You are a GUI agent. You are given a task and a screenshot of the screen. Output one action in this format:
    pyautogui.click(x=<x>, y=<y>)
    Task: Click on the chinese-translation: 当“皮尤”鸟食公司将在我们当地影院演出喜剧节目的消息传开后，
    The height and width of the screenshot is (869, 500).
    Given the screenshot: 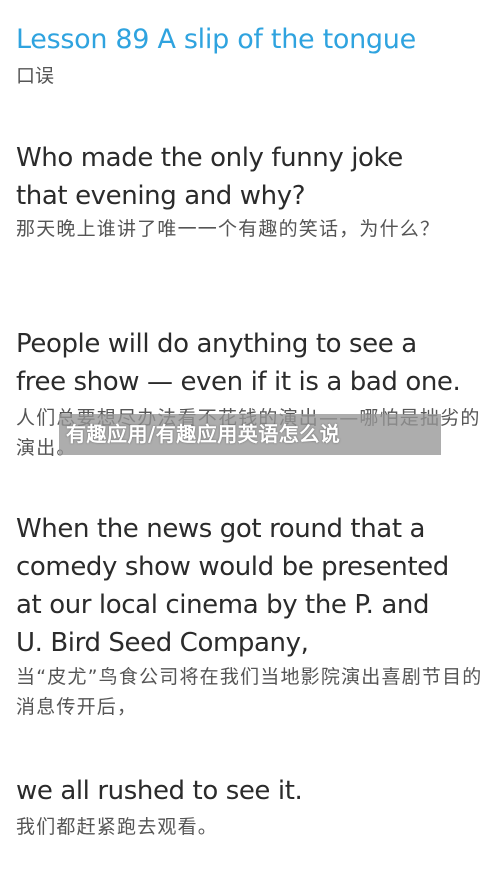 What is the action you would take?
    pyautogui.click(x=249, y=692)
    